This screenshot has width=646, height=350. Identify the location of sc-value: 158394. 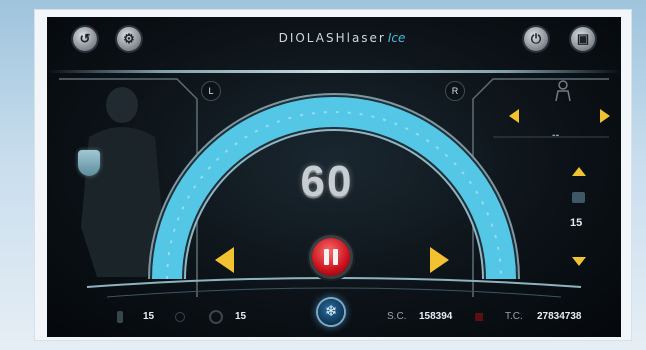
(436, 316).